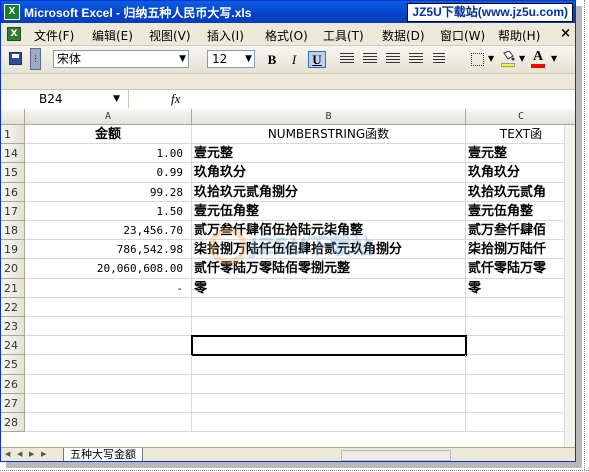  I want to click on menu-window: 窗口(W), so click(462, 35).